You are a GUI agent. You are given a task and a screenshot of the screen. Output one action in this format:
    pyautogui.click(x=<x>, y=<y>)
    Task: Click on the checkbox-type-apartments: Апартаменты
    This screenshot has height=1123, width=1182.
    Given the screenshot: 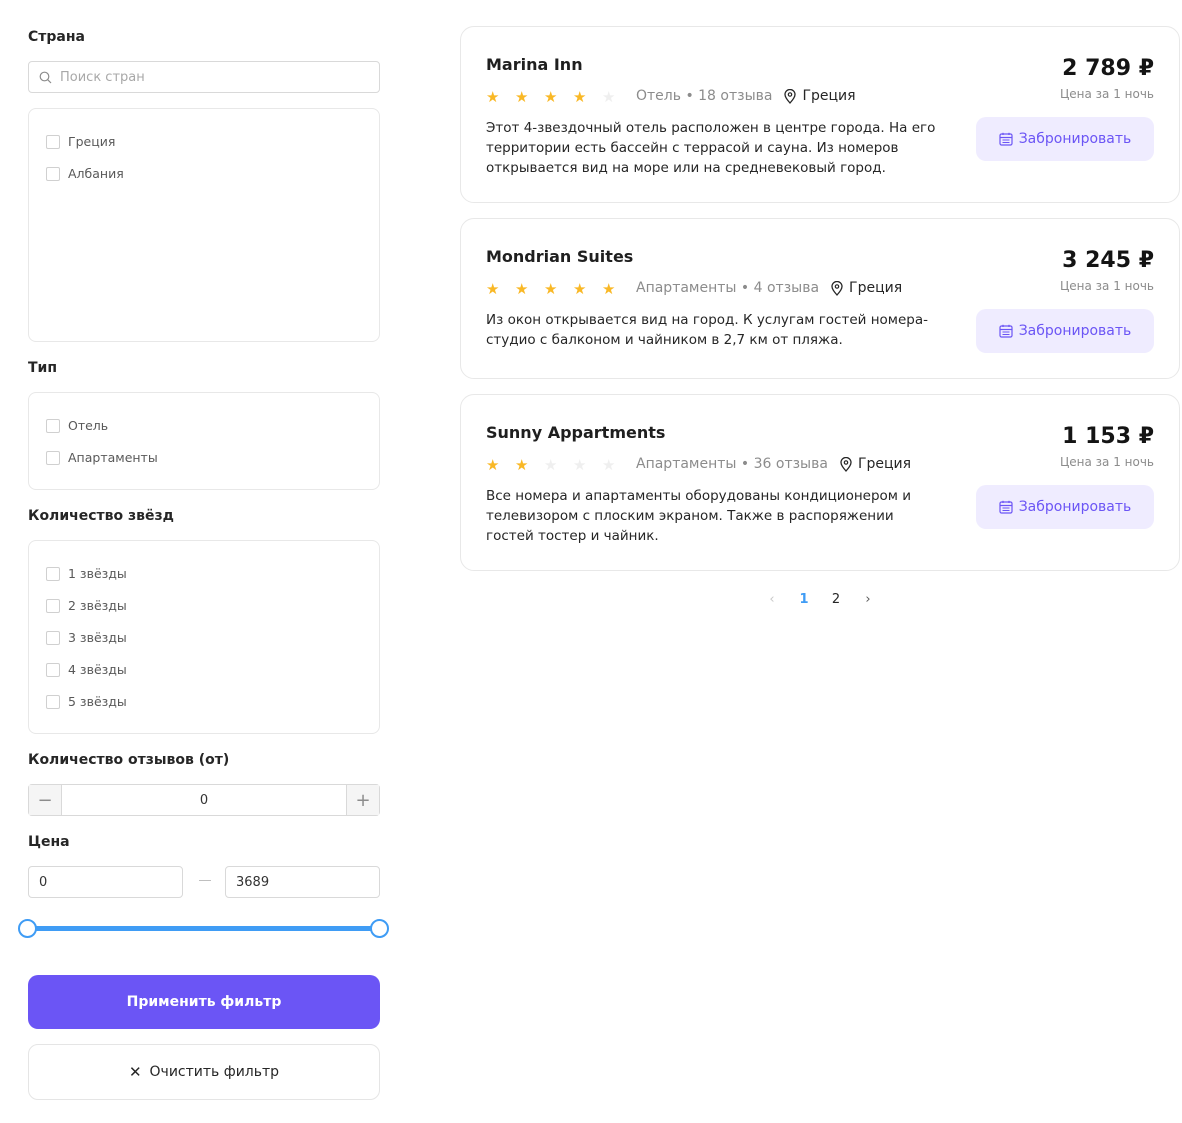 What is the action you would take?
    pyautogui.click(x=102, y=457)
    